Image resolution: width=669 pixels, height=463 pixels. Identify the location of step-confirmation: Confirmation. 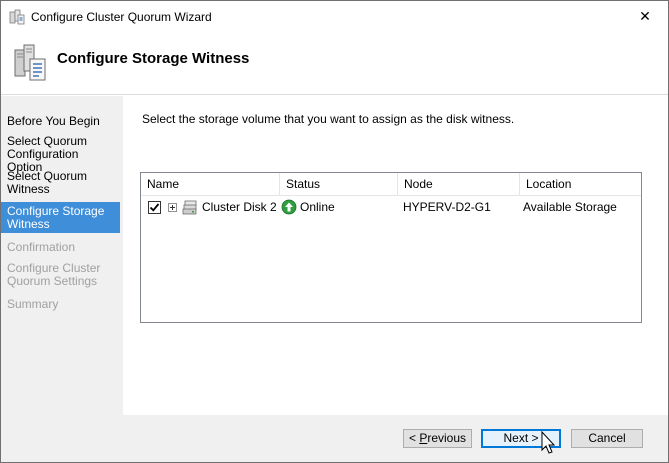
(41, 247).